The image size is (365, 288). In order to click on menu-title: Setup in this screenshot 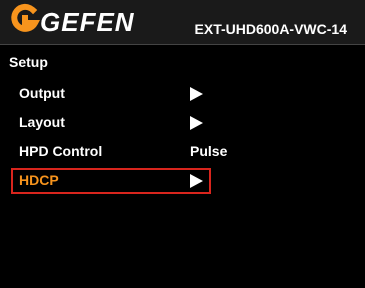, I will do `click(28, 62)`.